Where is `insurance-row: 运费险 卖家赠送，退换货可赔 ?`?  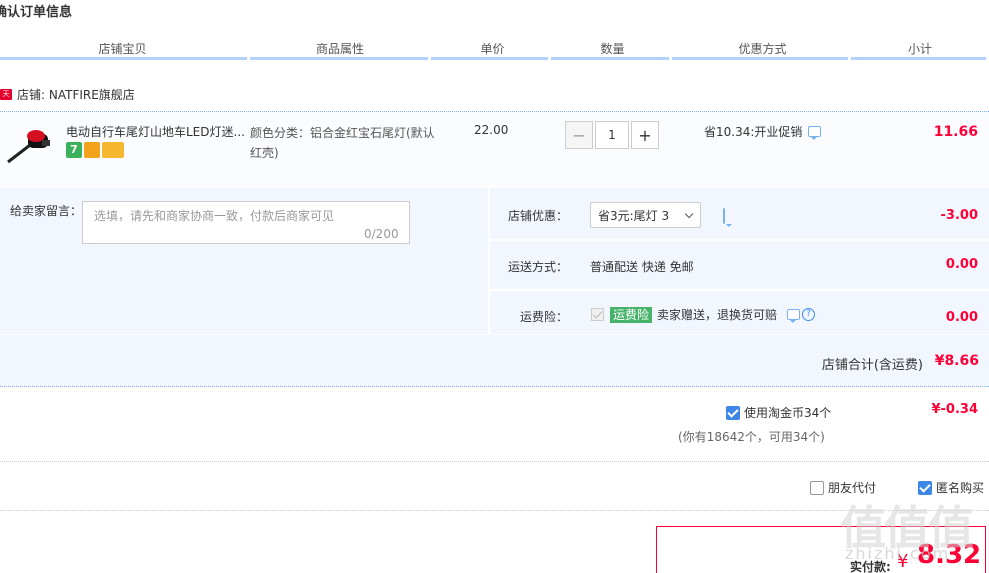 insurance-row: 运费险 卖家赠送，退换货可赔 ? is located at coordinates (703, 314).